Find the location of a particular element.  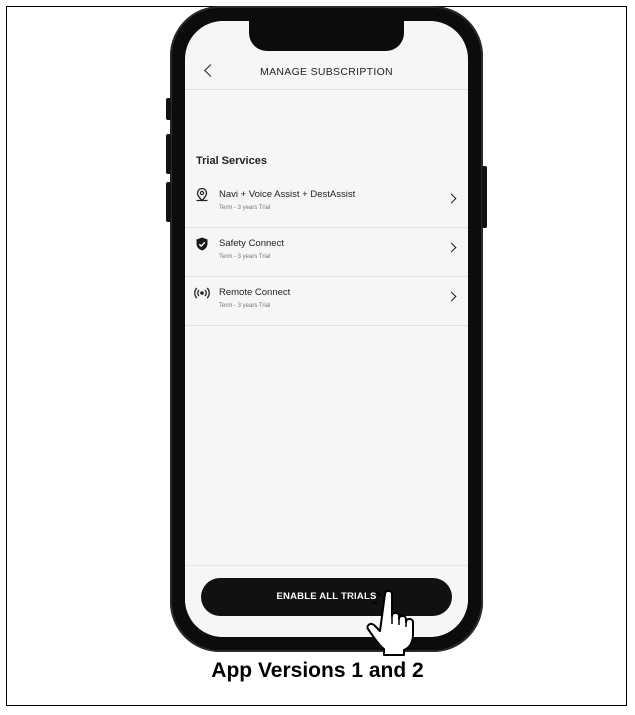

mute-switch is located at coordinates (168, 109).